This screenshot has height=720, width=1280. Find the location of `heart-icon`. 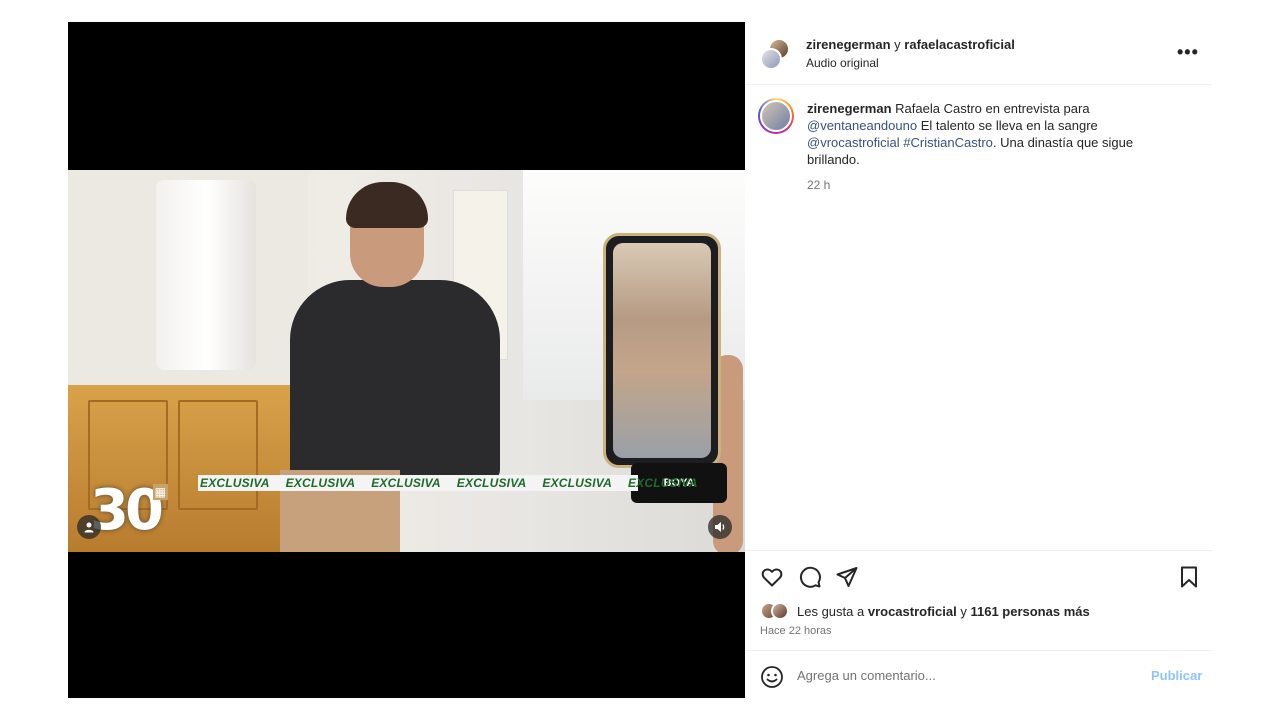

heart-icon is located at coordinates (772, 577).